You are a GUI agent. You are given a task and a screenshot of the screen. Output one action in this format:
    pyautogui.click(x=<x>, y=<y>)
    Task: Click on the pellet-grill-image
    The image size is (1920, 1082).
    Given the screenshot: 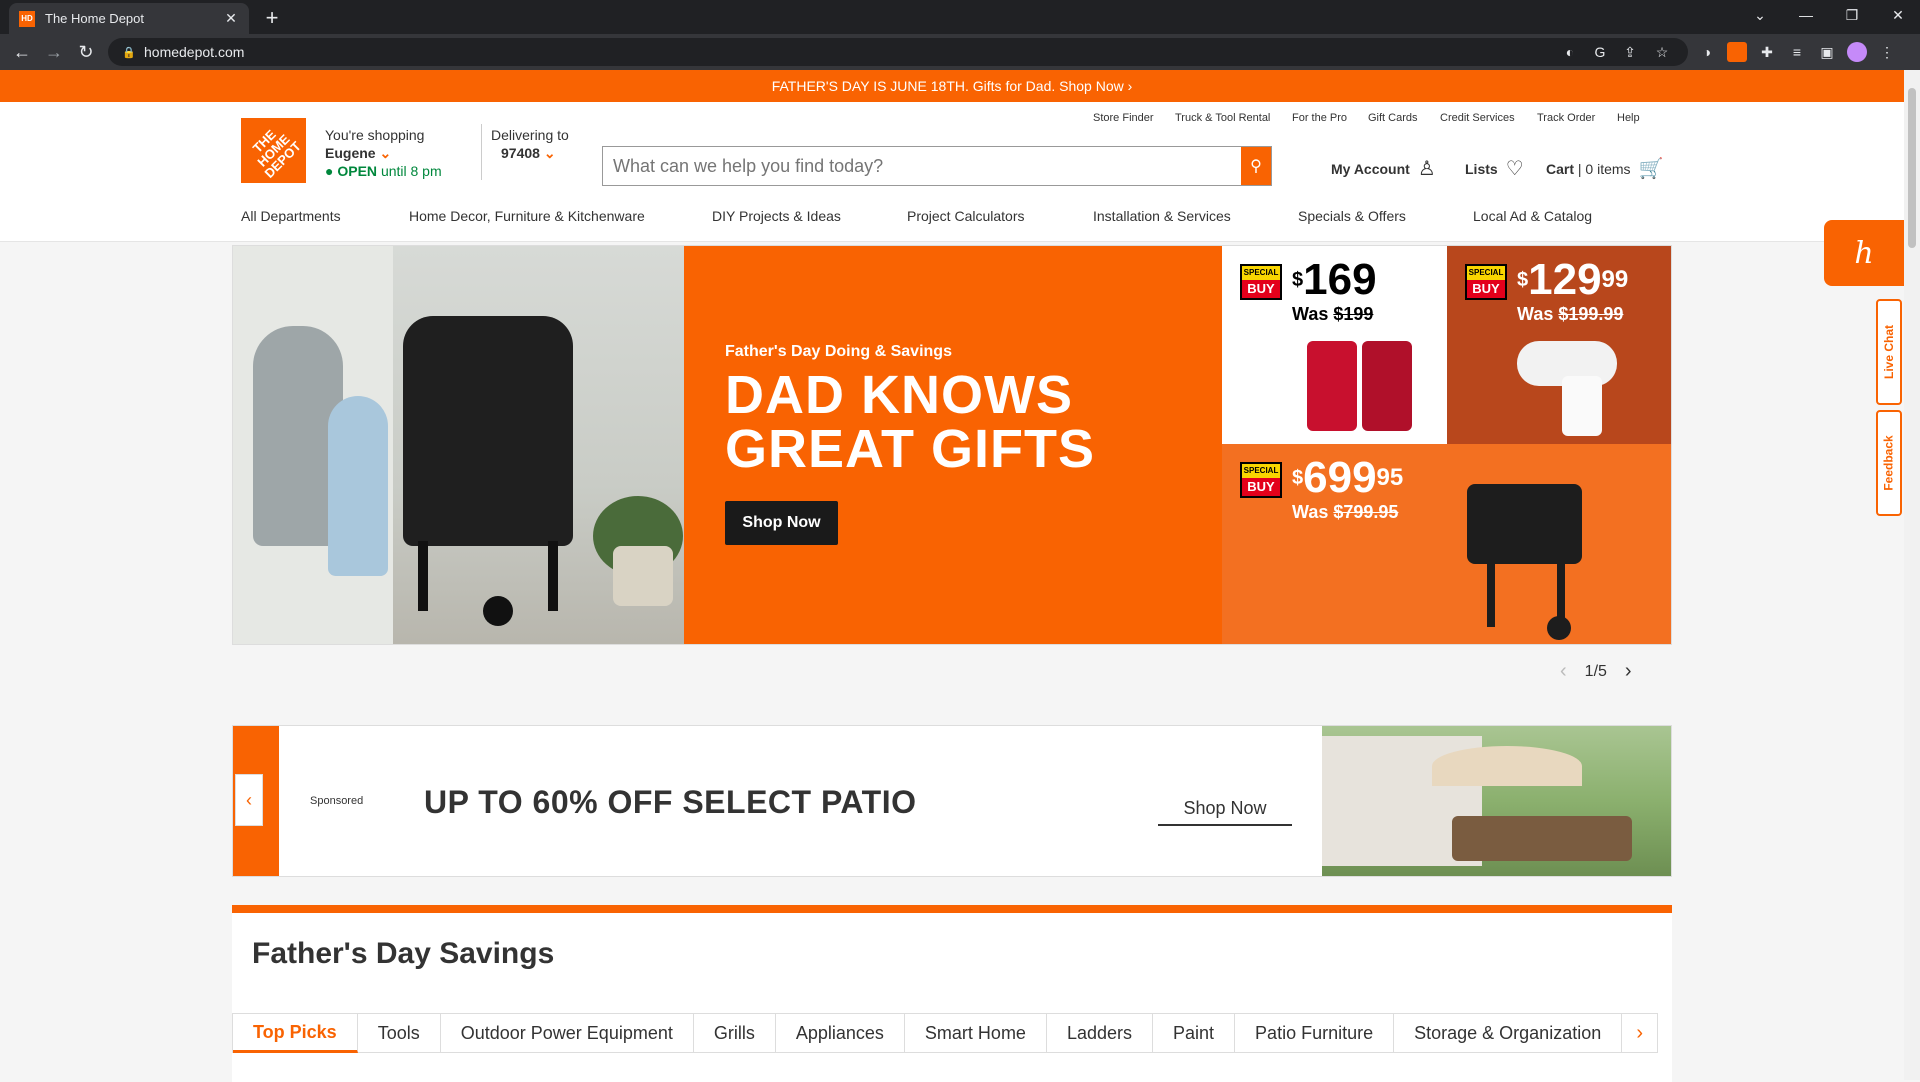 What is the action you would take?
    pyautogui.click(x=1524, y=524)
    